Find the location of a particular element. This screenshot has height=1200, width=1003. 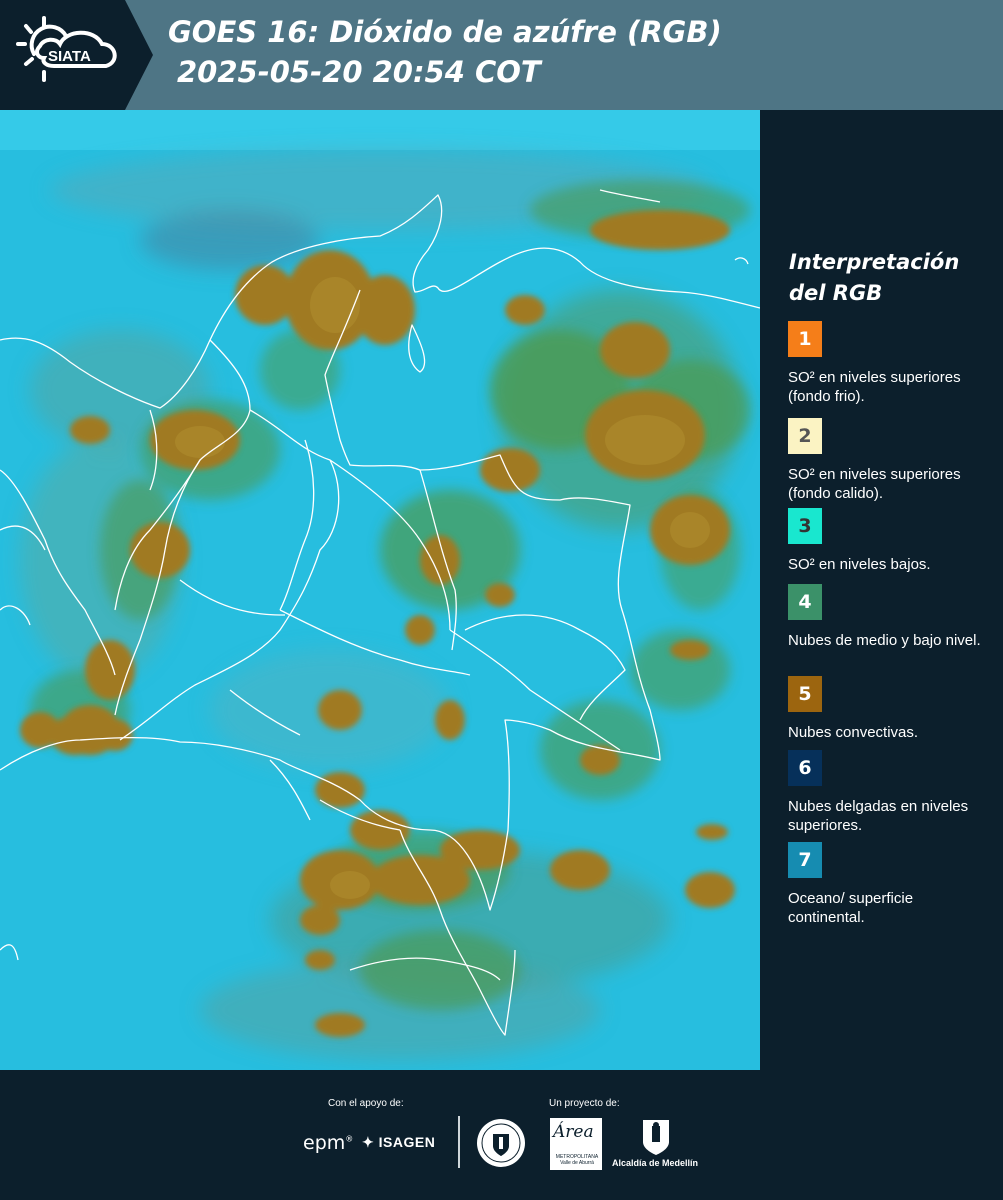

legend-label-5: Nubes convectivas. is located at coordinates (853, 732).